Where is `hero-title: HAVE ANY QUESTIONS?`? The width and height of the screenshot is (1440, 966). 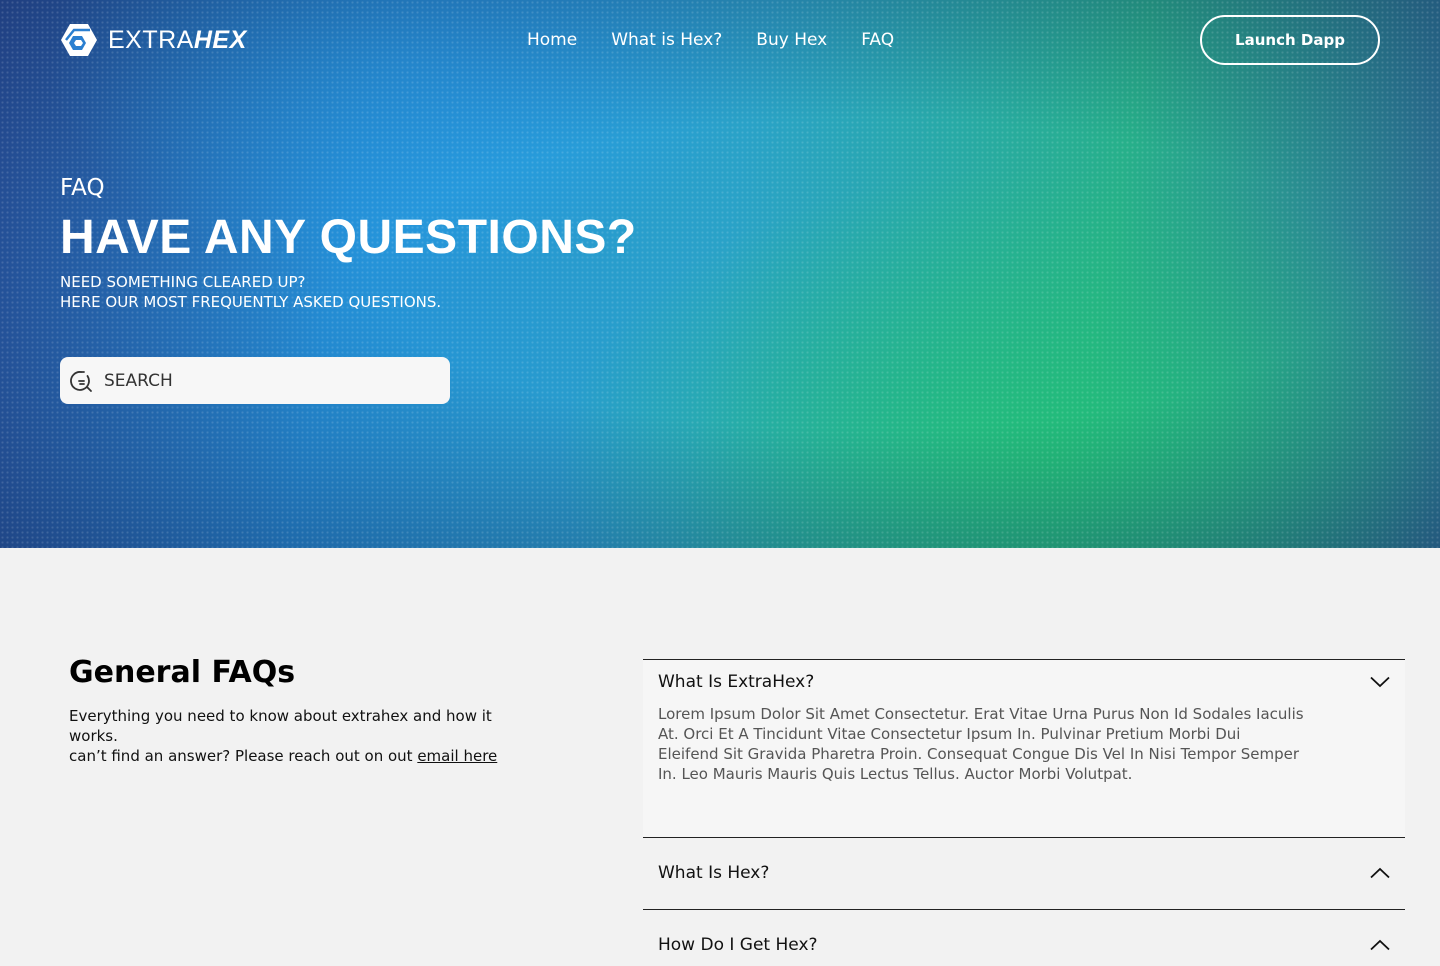
hero-title: HAVE ANY QUESTIONS? is located at coordinates (348, 237).